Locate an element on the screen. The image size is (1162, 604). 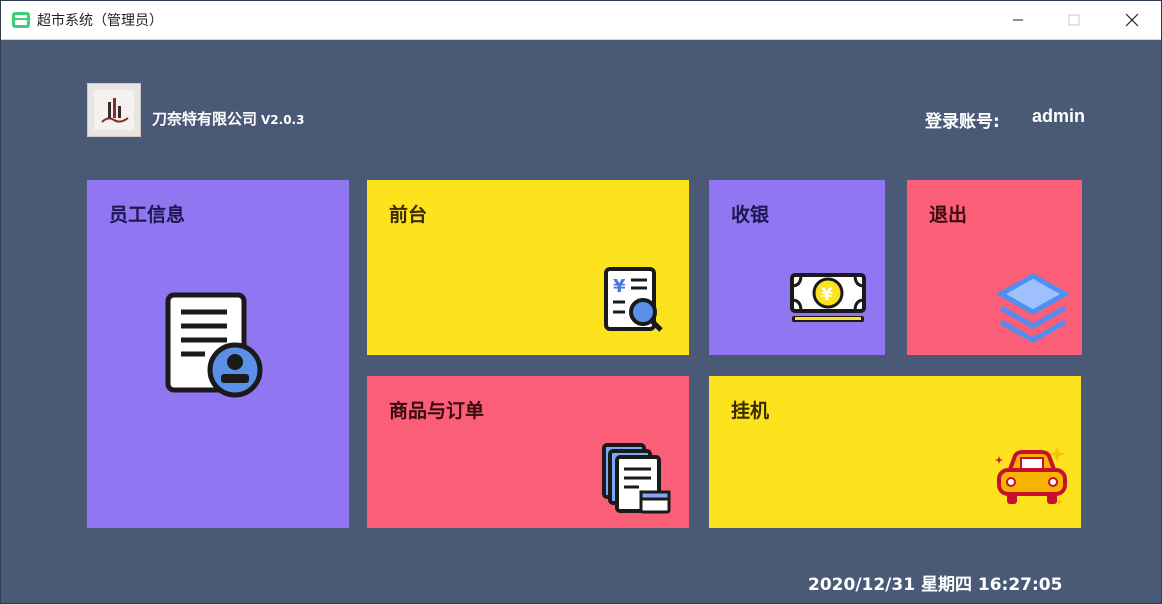
maximize-button is located at coordinates (1074, 20).